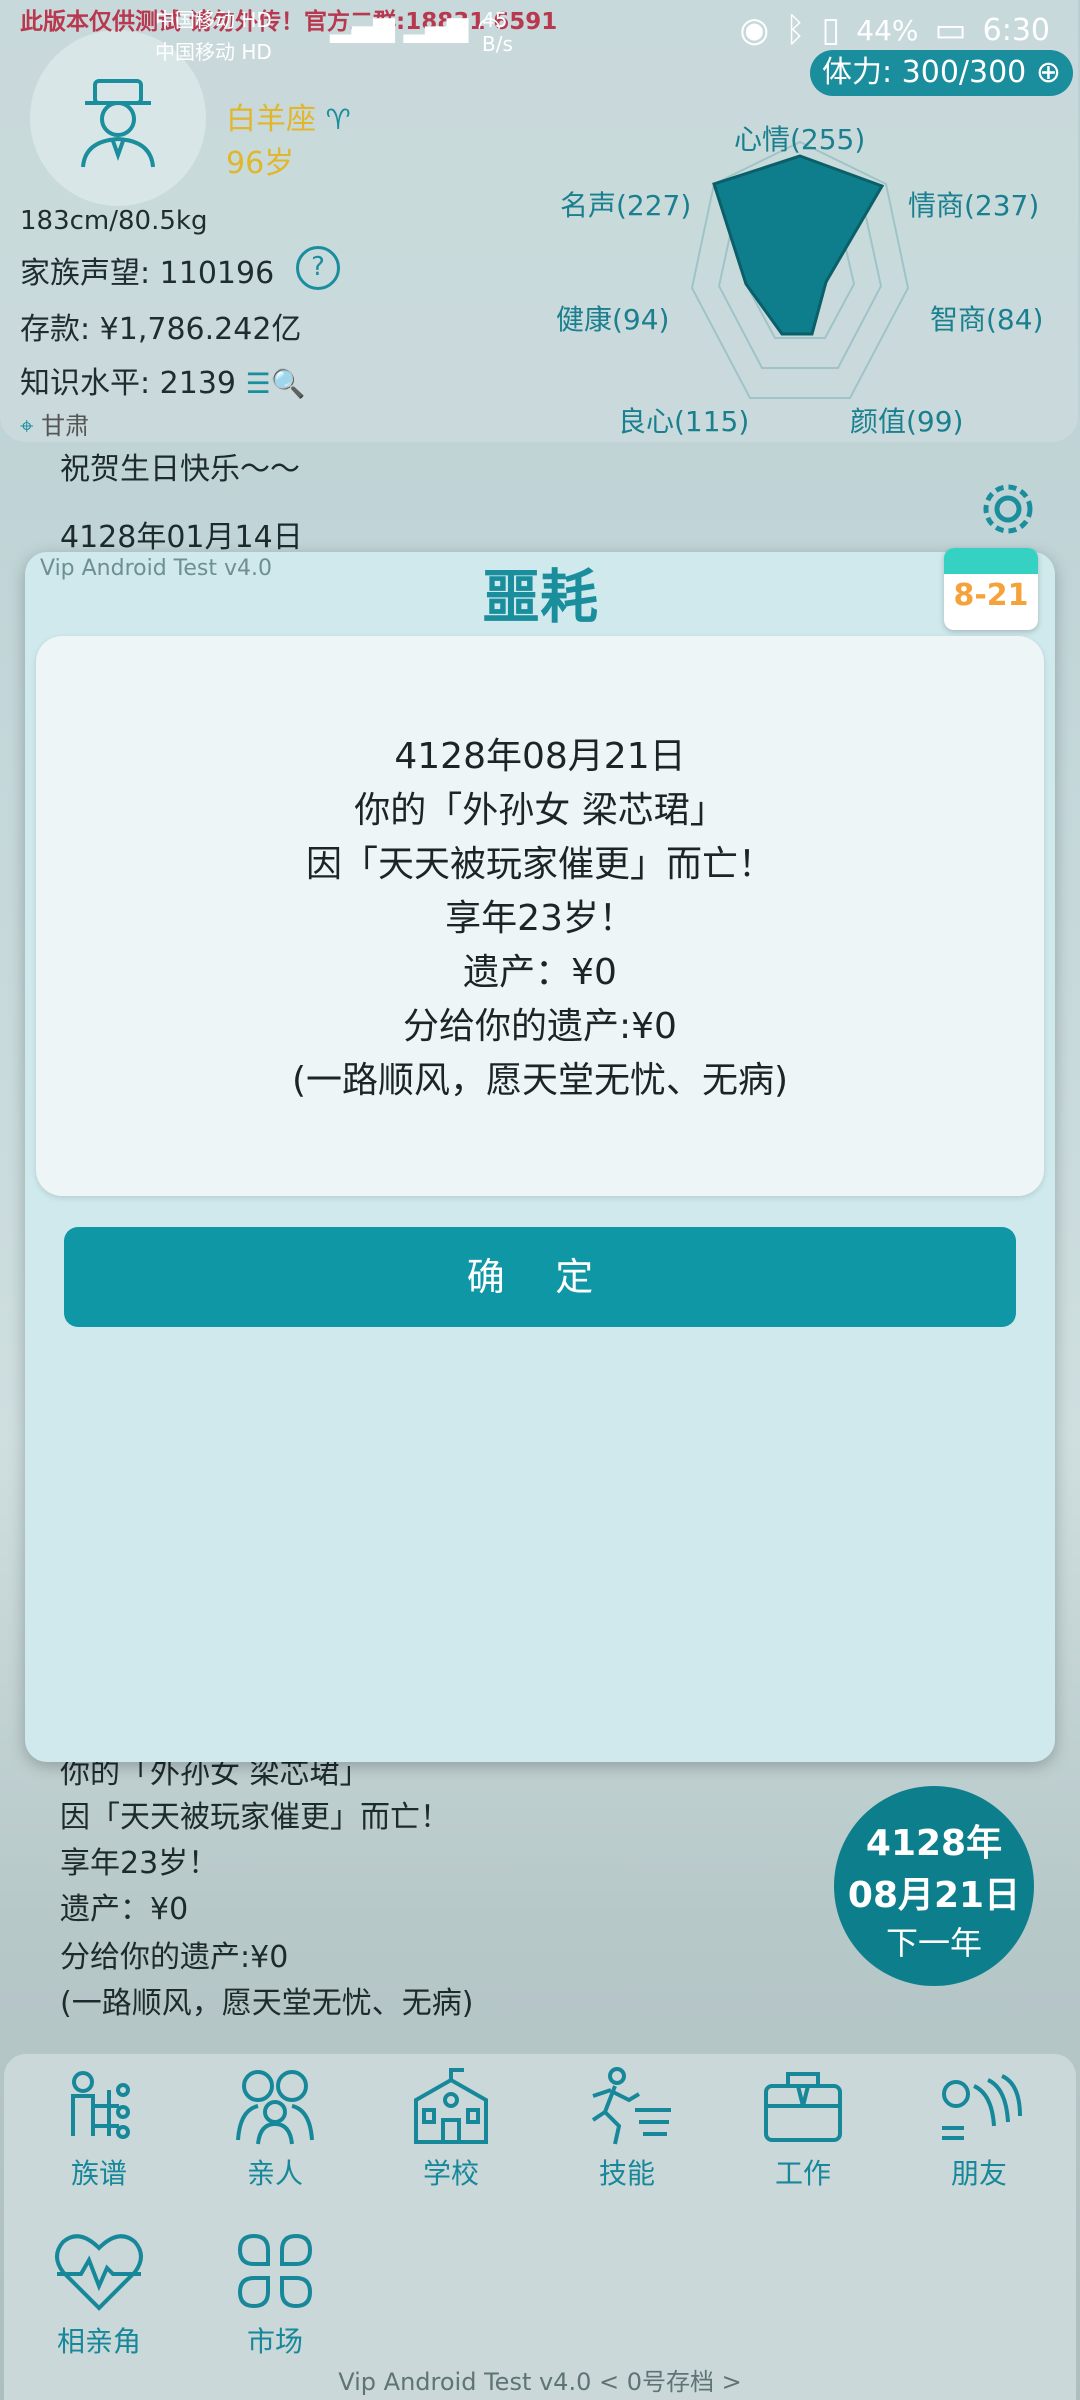 The height and width of the screenshot is (2400, 1080). I want to click on radar-conscience: 良心(115), so click(684, 421).